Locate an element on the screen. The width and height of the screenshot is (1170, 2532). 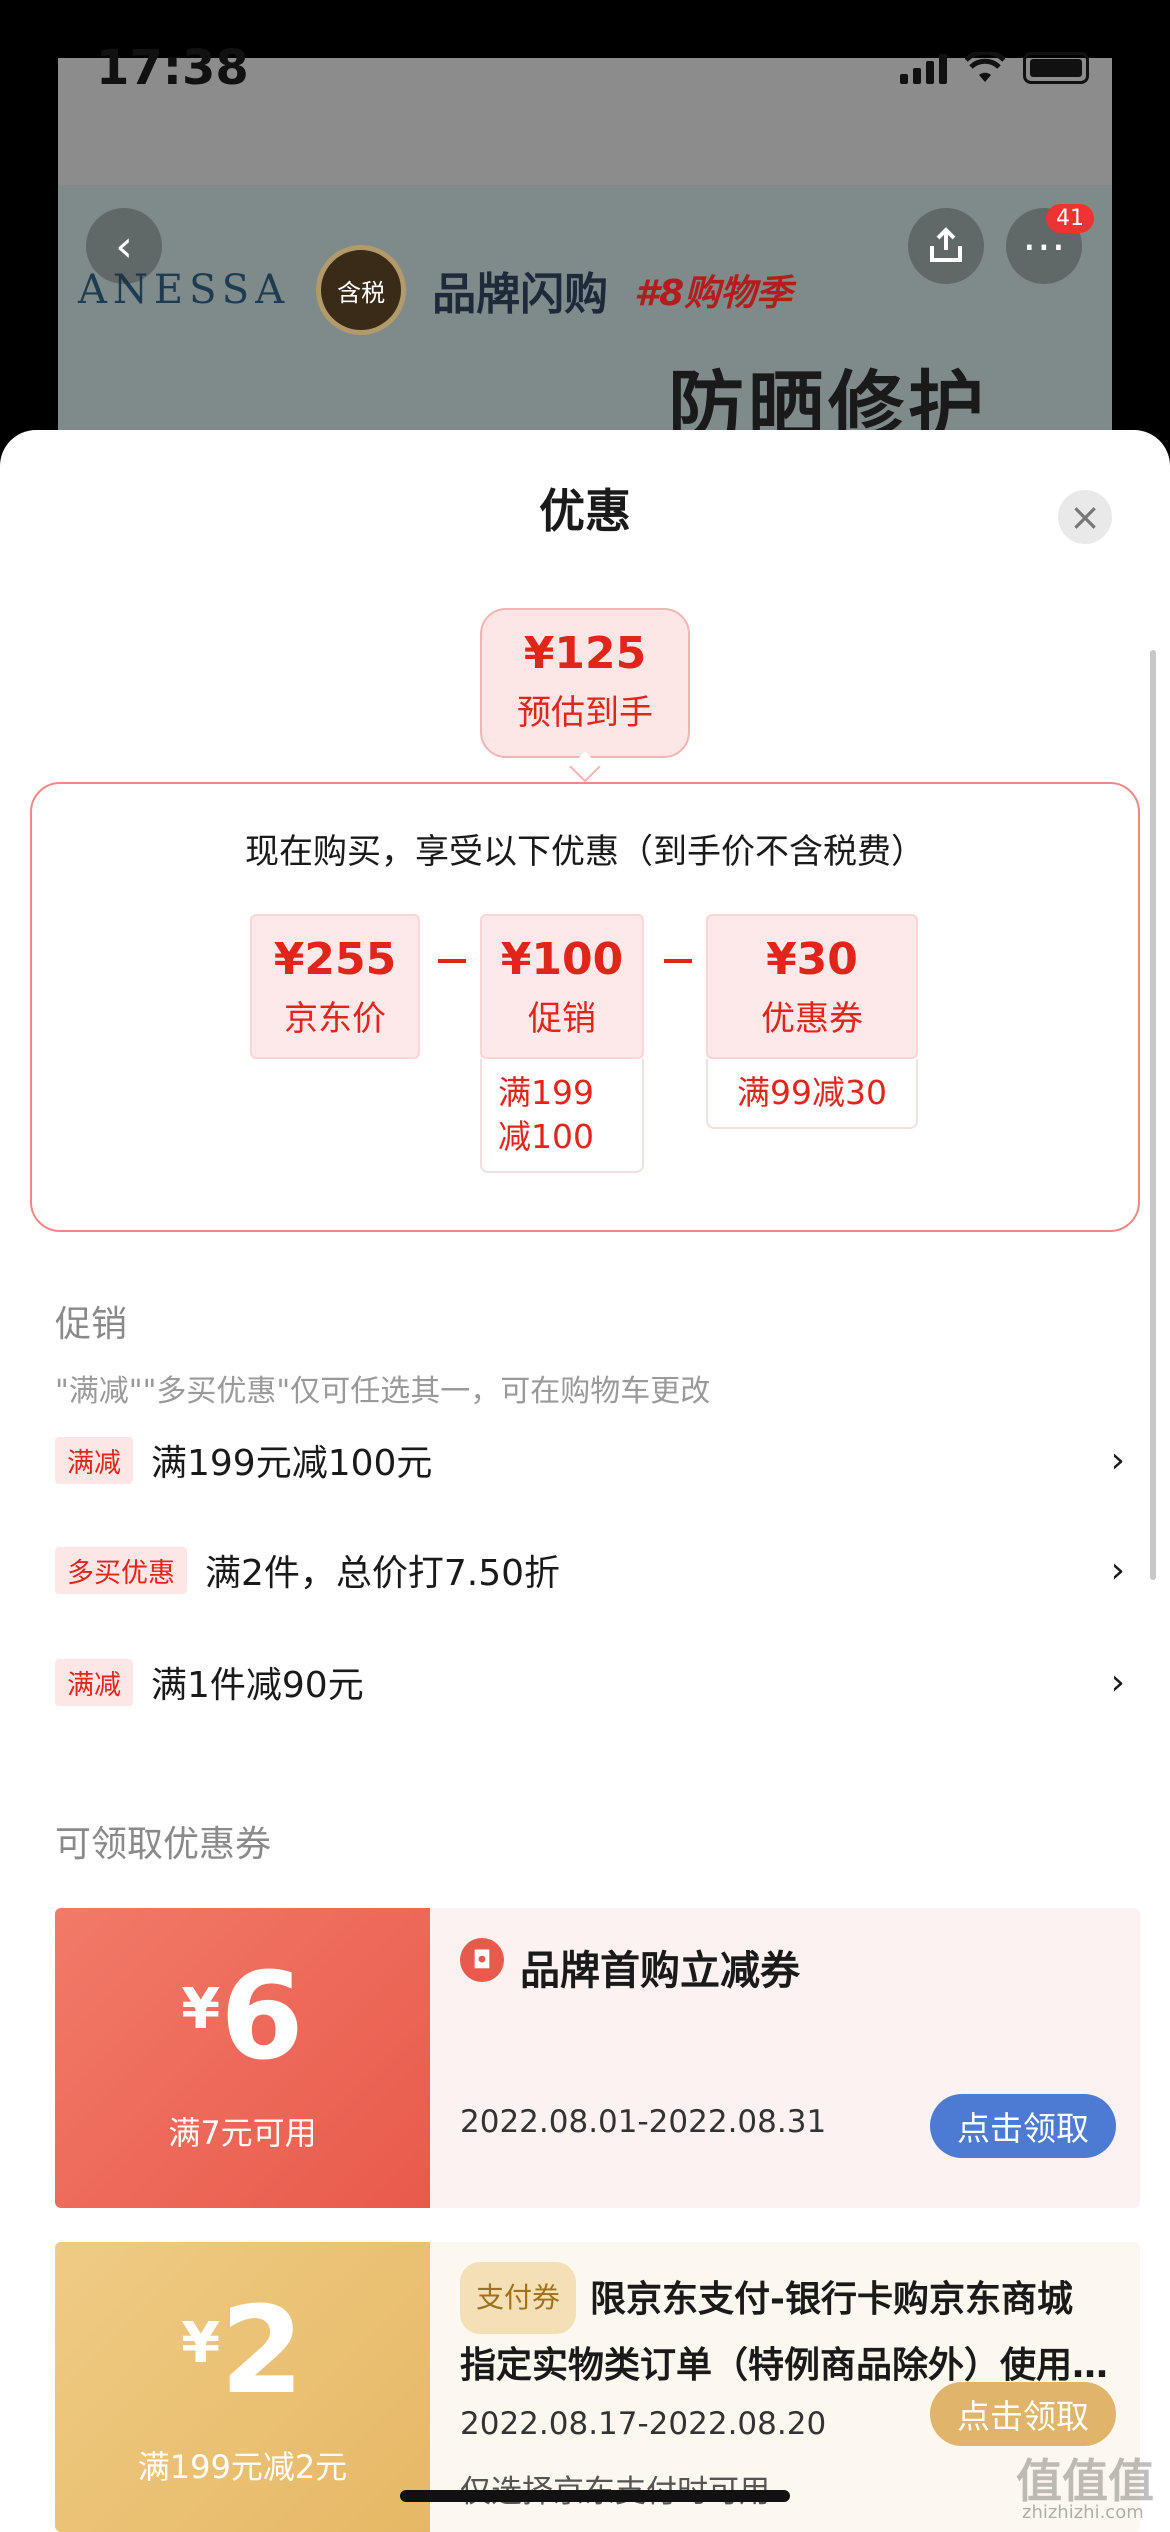
promotion-text: 满199元减100元 is located at coordinates (292, 1463).